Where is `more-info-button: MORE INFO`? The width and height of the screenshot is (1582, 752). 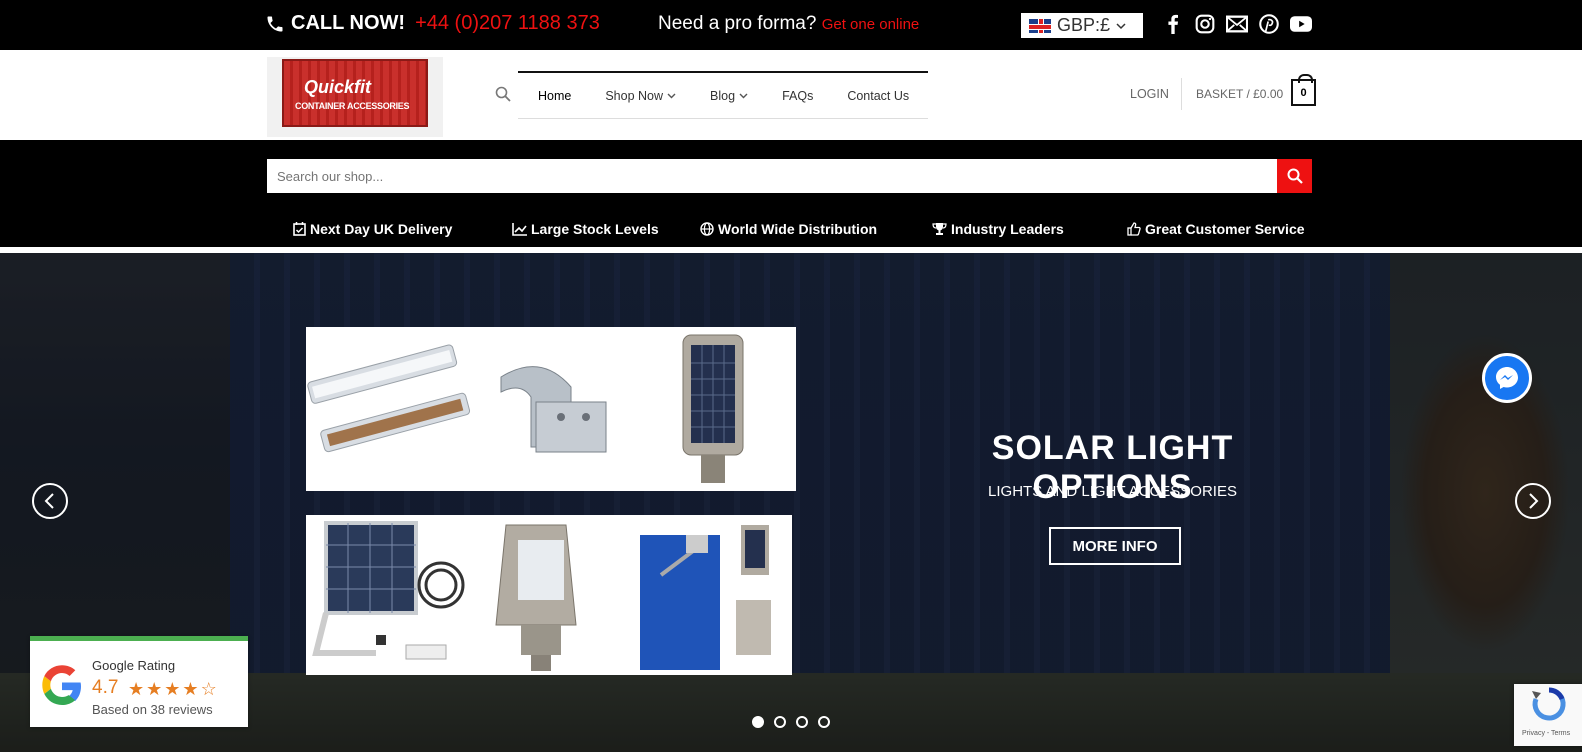 more-info-button: MORE INFO is located at coordinates (1115, 546).